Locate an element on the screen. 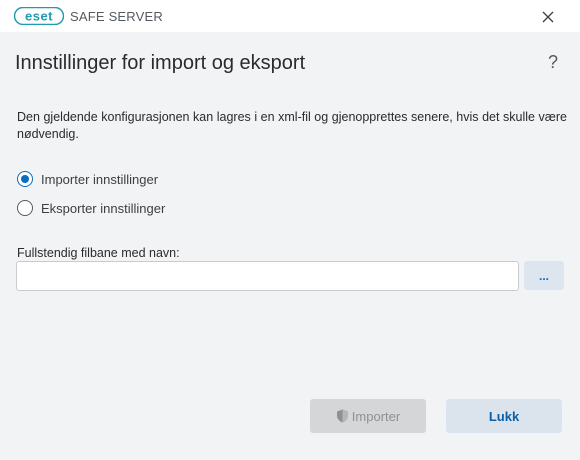 This screenshot has height=460, width=580. svg-text: eset is located at coordinates (39, 16).